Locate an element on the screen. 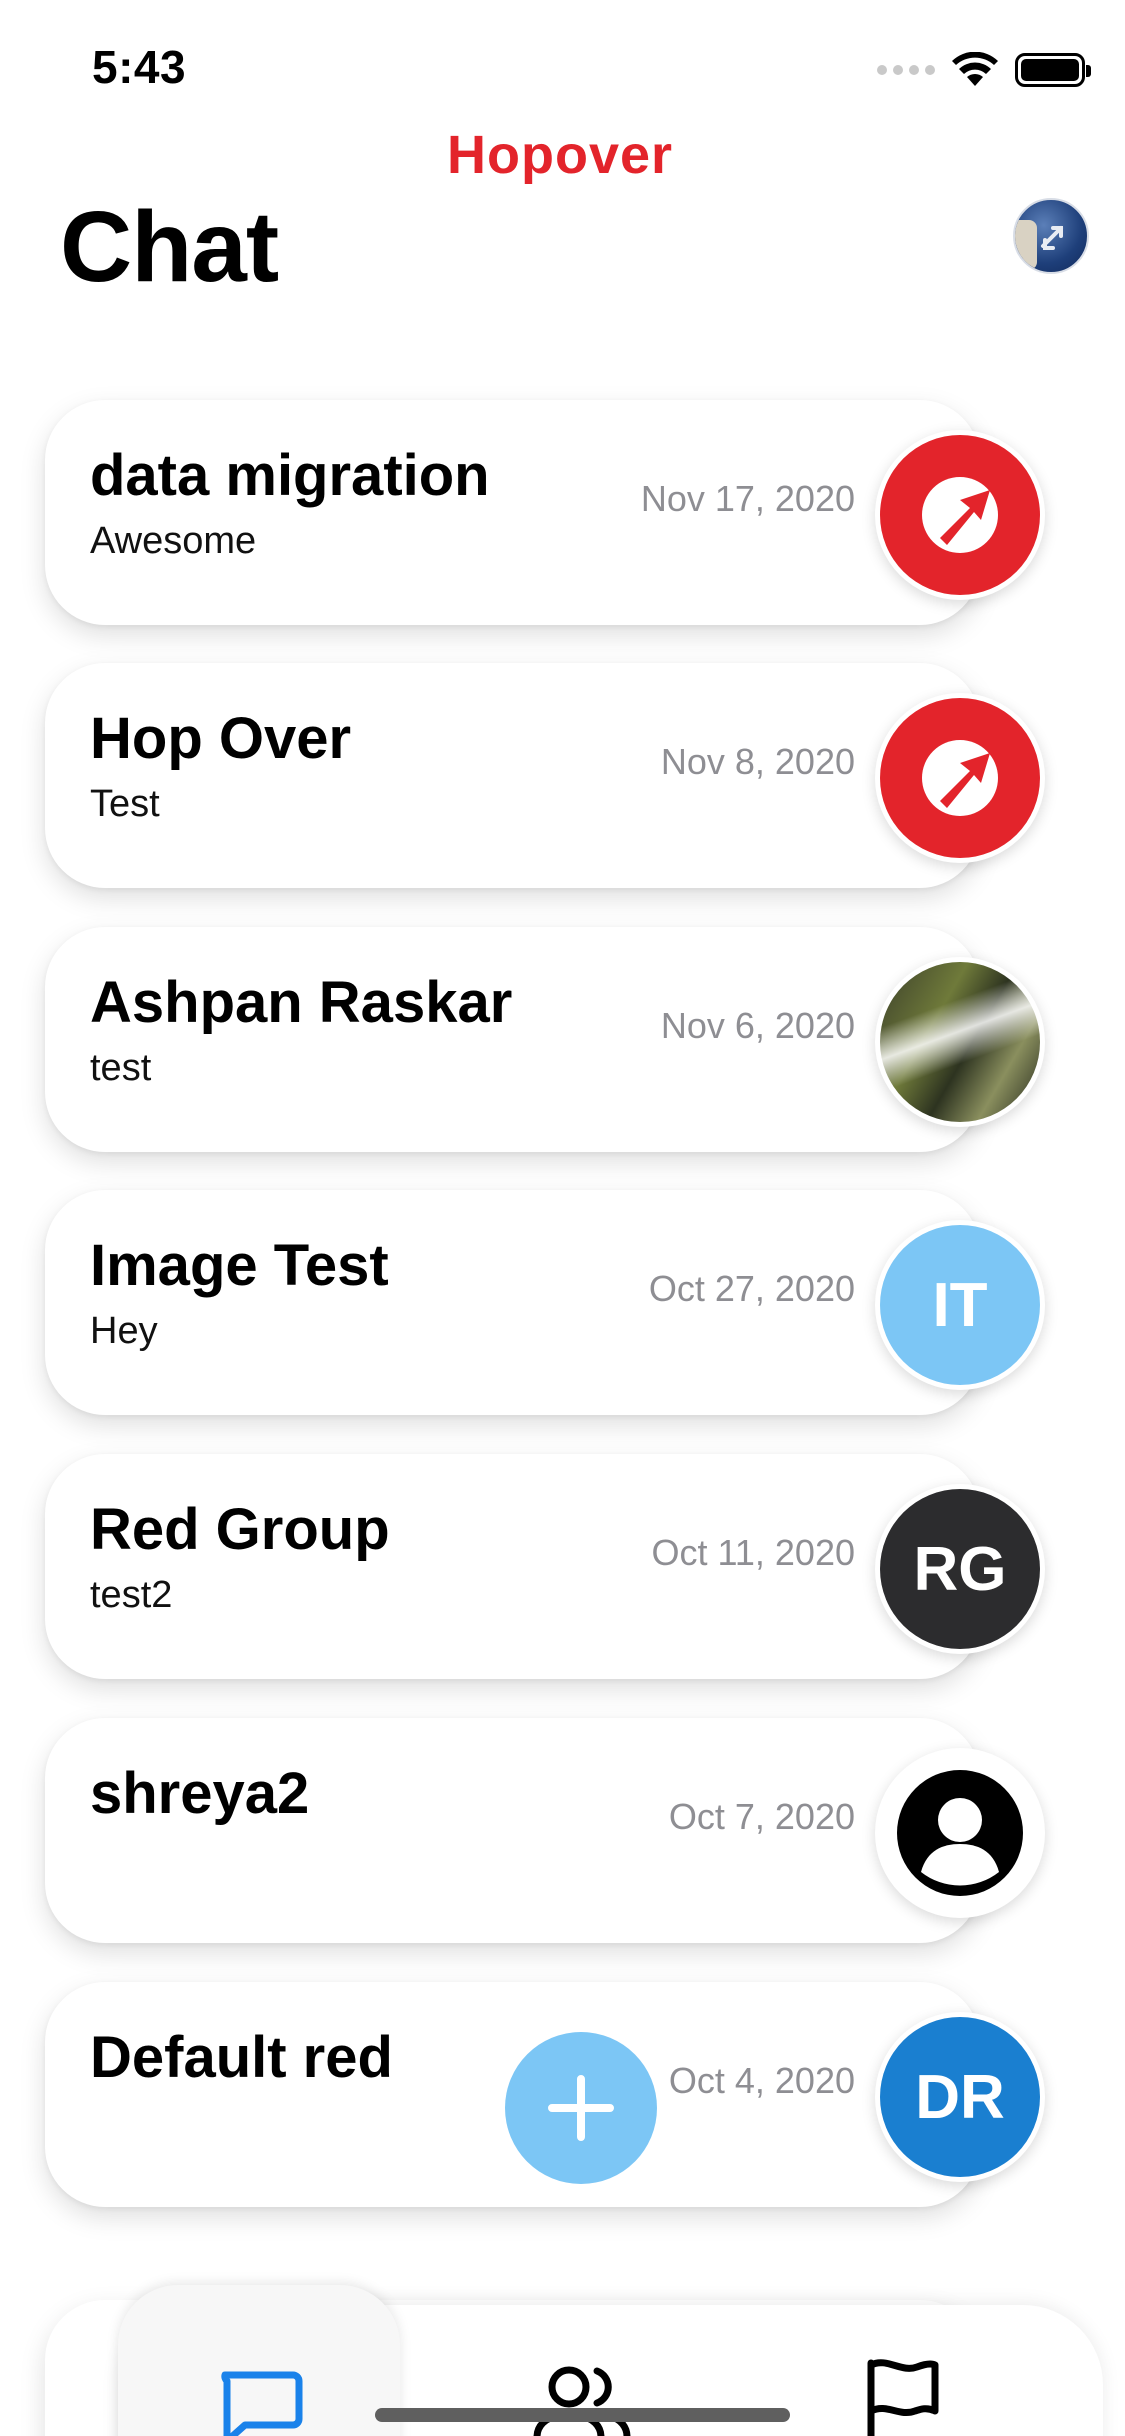  avatar-initials: RG is located at coordinates (960, 1569).